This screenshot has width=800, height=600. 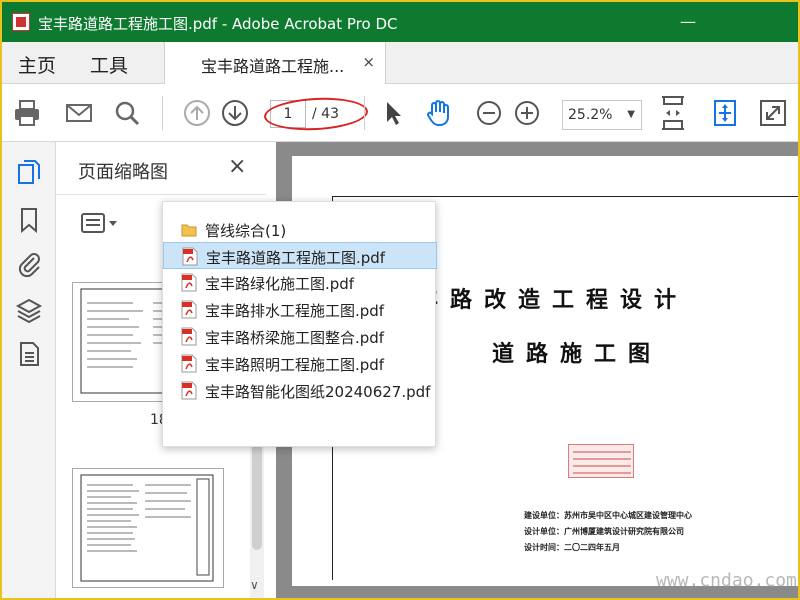 I want to click on title-bar: 宝丰路道路工程施工图.pdf - Adobe Acrobat Pro DC —, so click(x=400, y=22).